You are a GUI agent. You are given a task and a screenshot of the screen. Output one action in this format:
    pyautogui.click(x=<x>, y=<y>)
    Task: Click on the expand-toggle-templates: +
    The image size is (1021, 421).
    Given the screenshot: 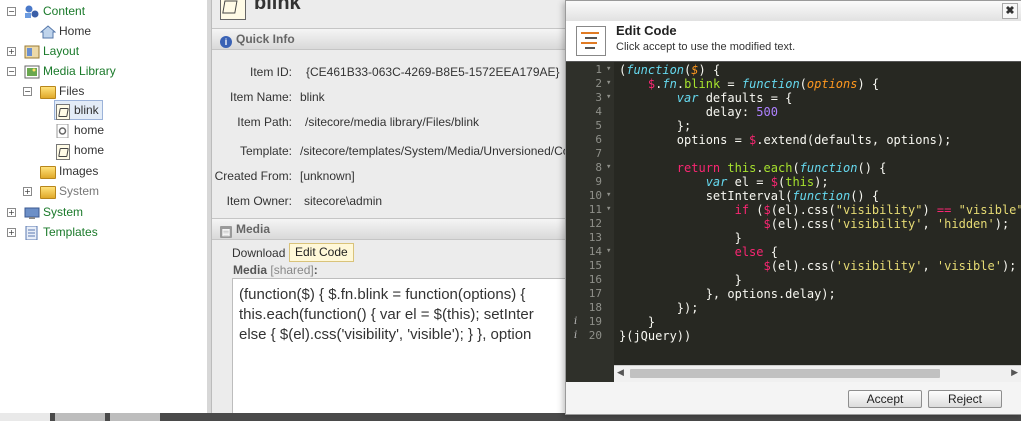 What is the action you would take?
    pyautogui.click(x=11, y=232)
    